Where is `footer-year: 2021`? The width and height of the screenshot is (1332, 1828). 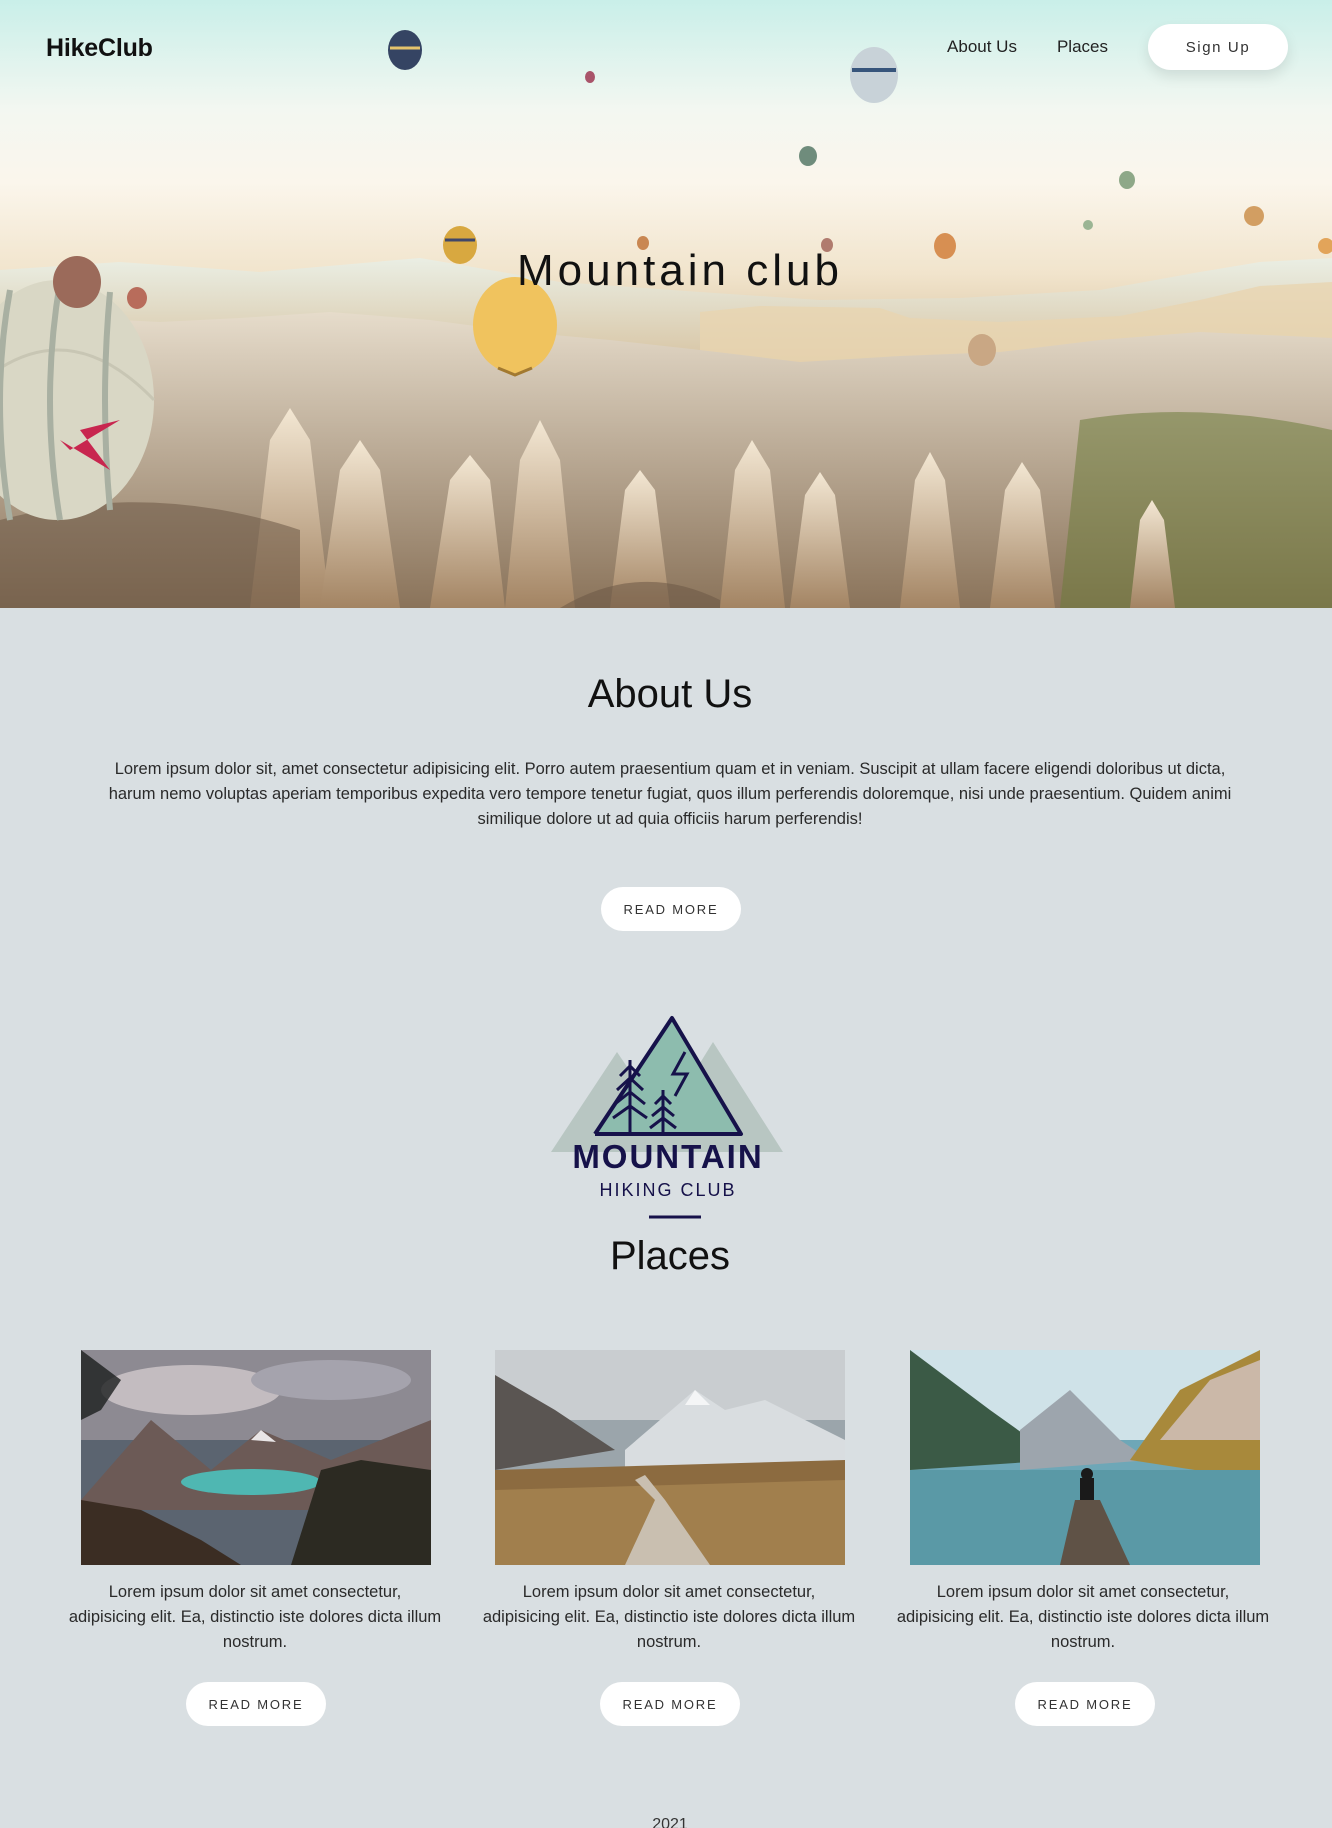
footer-year: 2021 is located at coordinates (670, 1822).